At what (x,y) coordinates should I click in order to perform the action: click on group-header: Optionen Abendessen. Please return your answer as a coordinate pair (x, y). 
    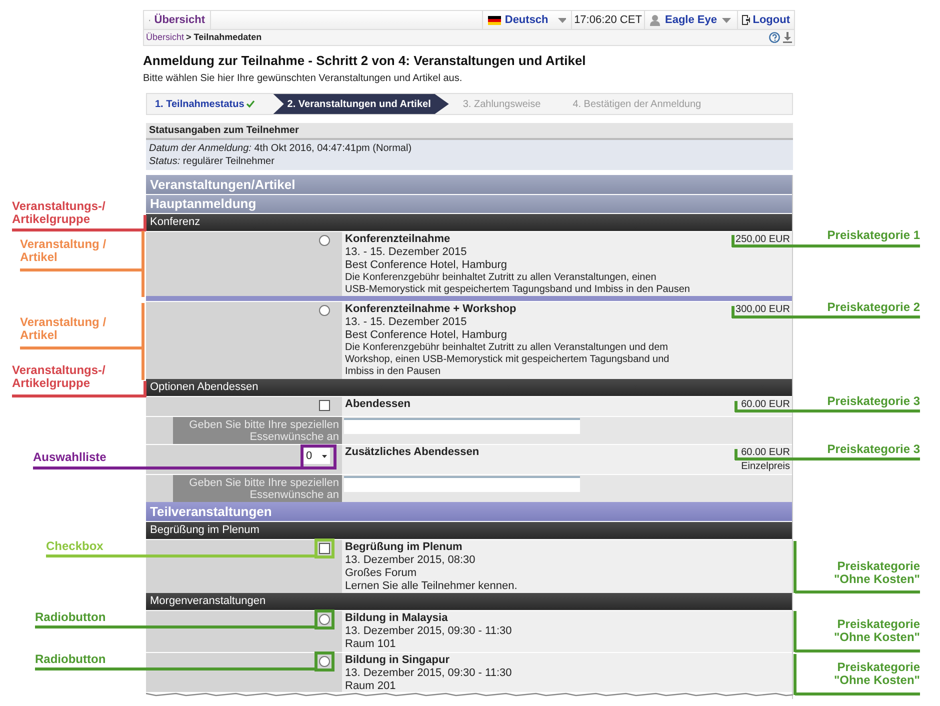
    Looking at the image, I should click on (469, 387).